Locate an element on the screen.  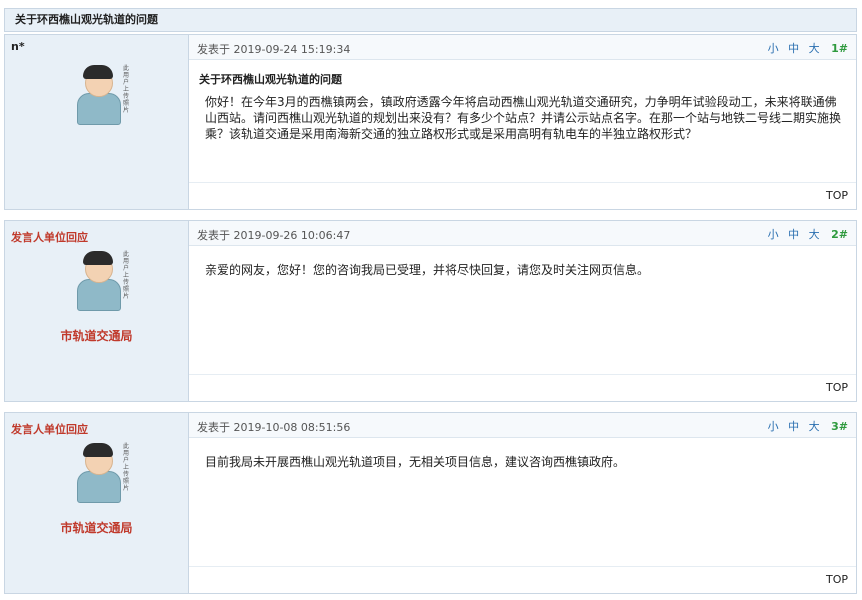
post-meta-bar: 发表于 2019-09-26 10:06:47 小 中 大 2# is located at coordinates (522, 233).